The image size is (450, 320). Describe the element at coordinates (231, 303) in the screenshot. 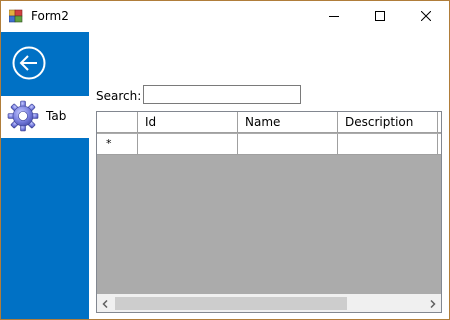

I see `scrollbar-thumb` at that location.